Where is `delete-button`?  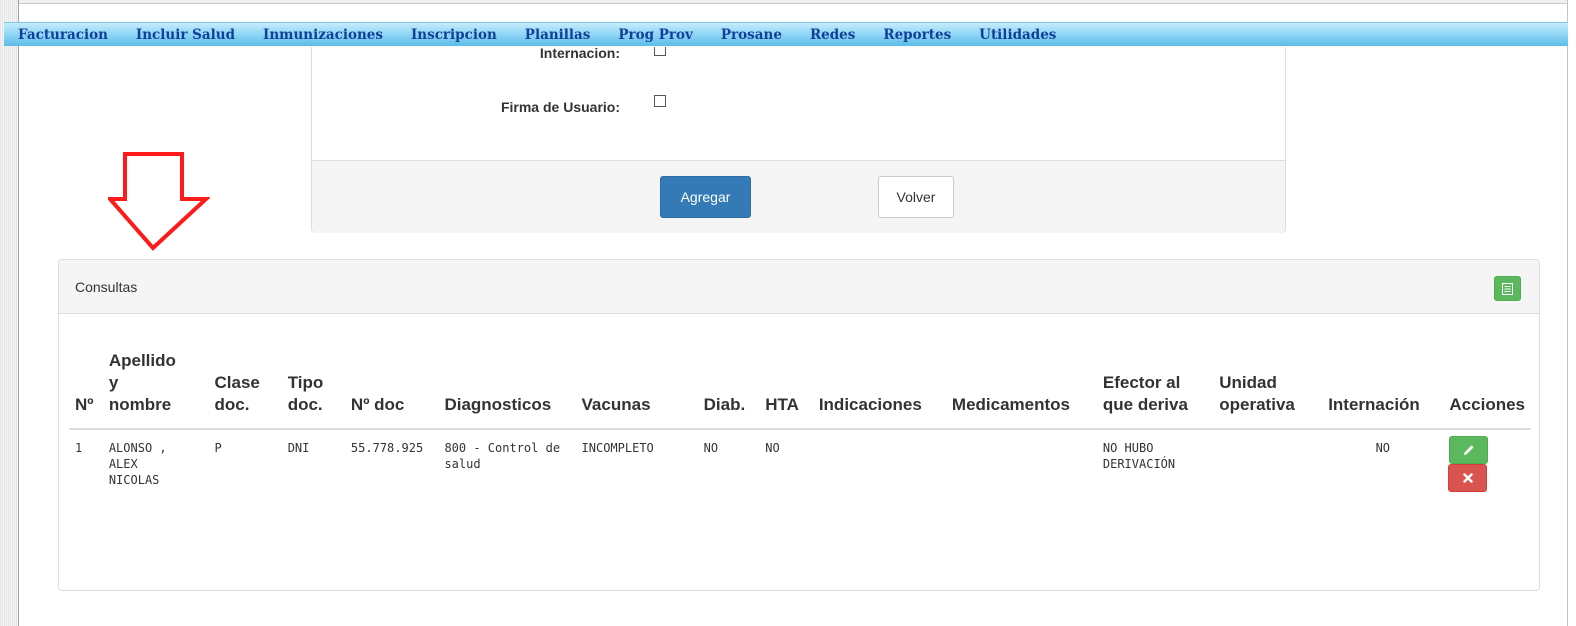
delete-button is located at coordinates (1468, 478).